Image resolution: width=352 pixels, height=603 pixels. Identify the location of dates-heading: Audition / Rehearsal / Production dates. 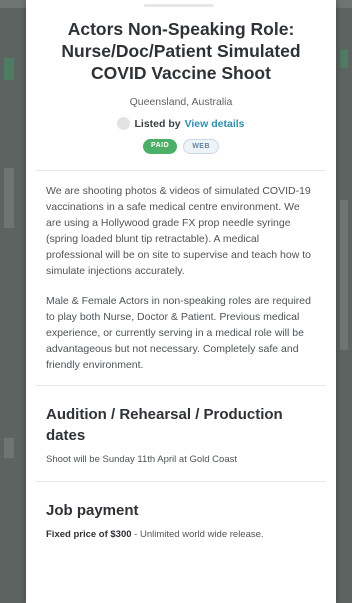
(164, 425).